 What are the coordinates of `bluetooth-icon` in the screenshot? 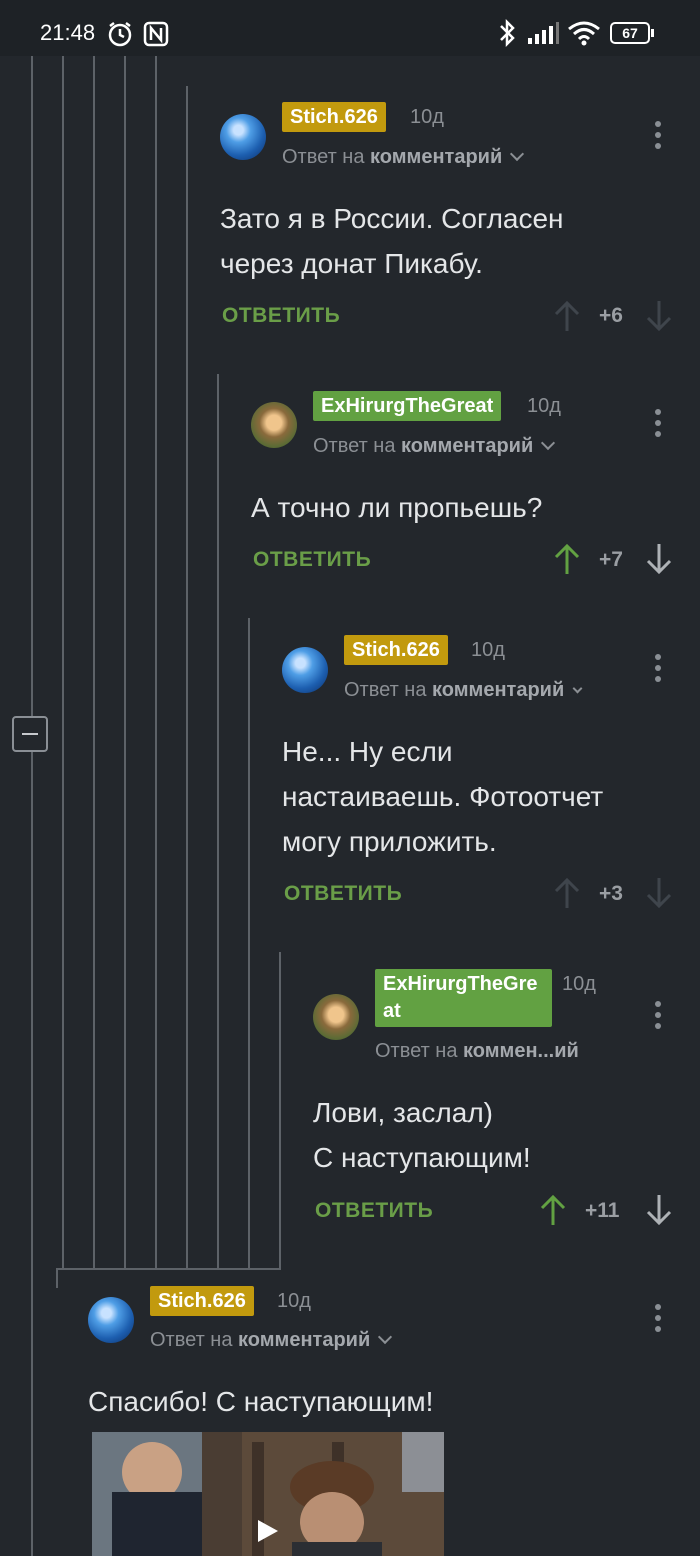 It's located at (507, 33).